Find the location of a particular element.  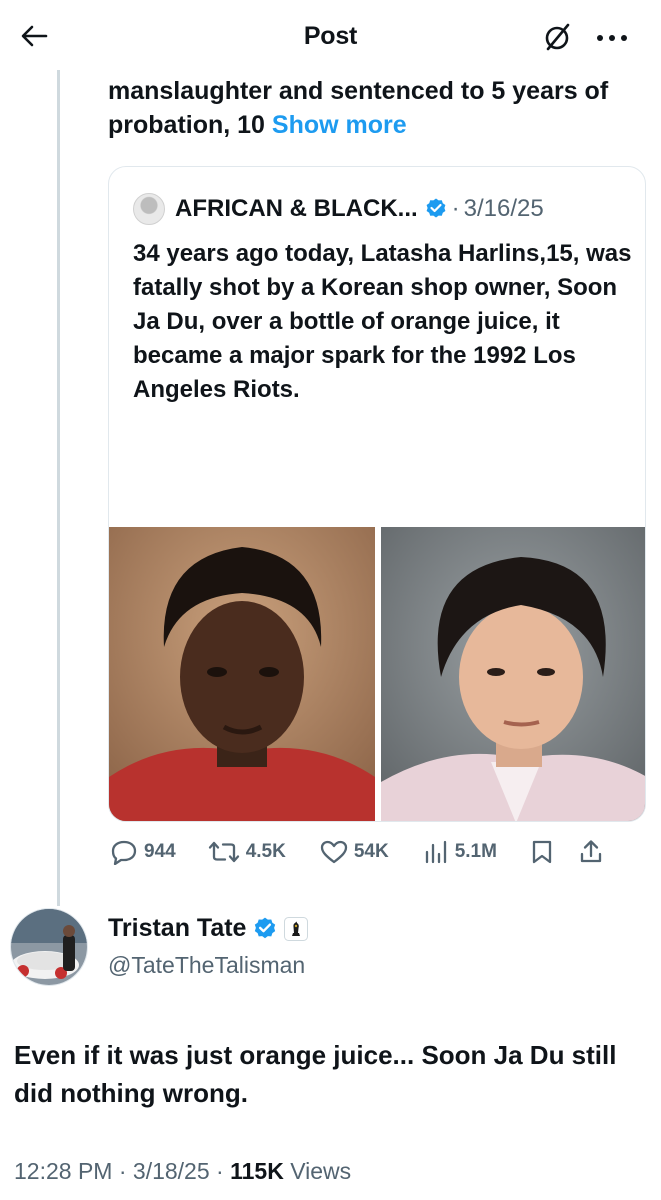

view-count: 5.1M is located at coordinates (475, 851).